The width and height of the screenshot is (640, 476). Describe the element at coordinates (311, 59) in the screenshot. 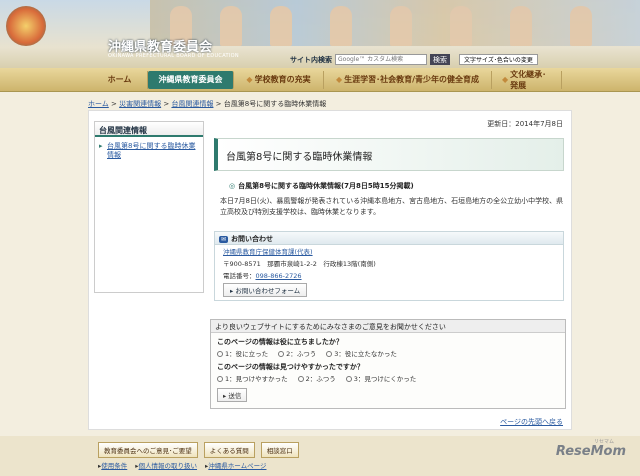

I see `search-label: サイト内検索` at that location.